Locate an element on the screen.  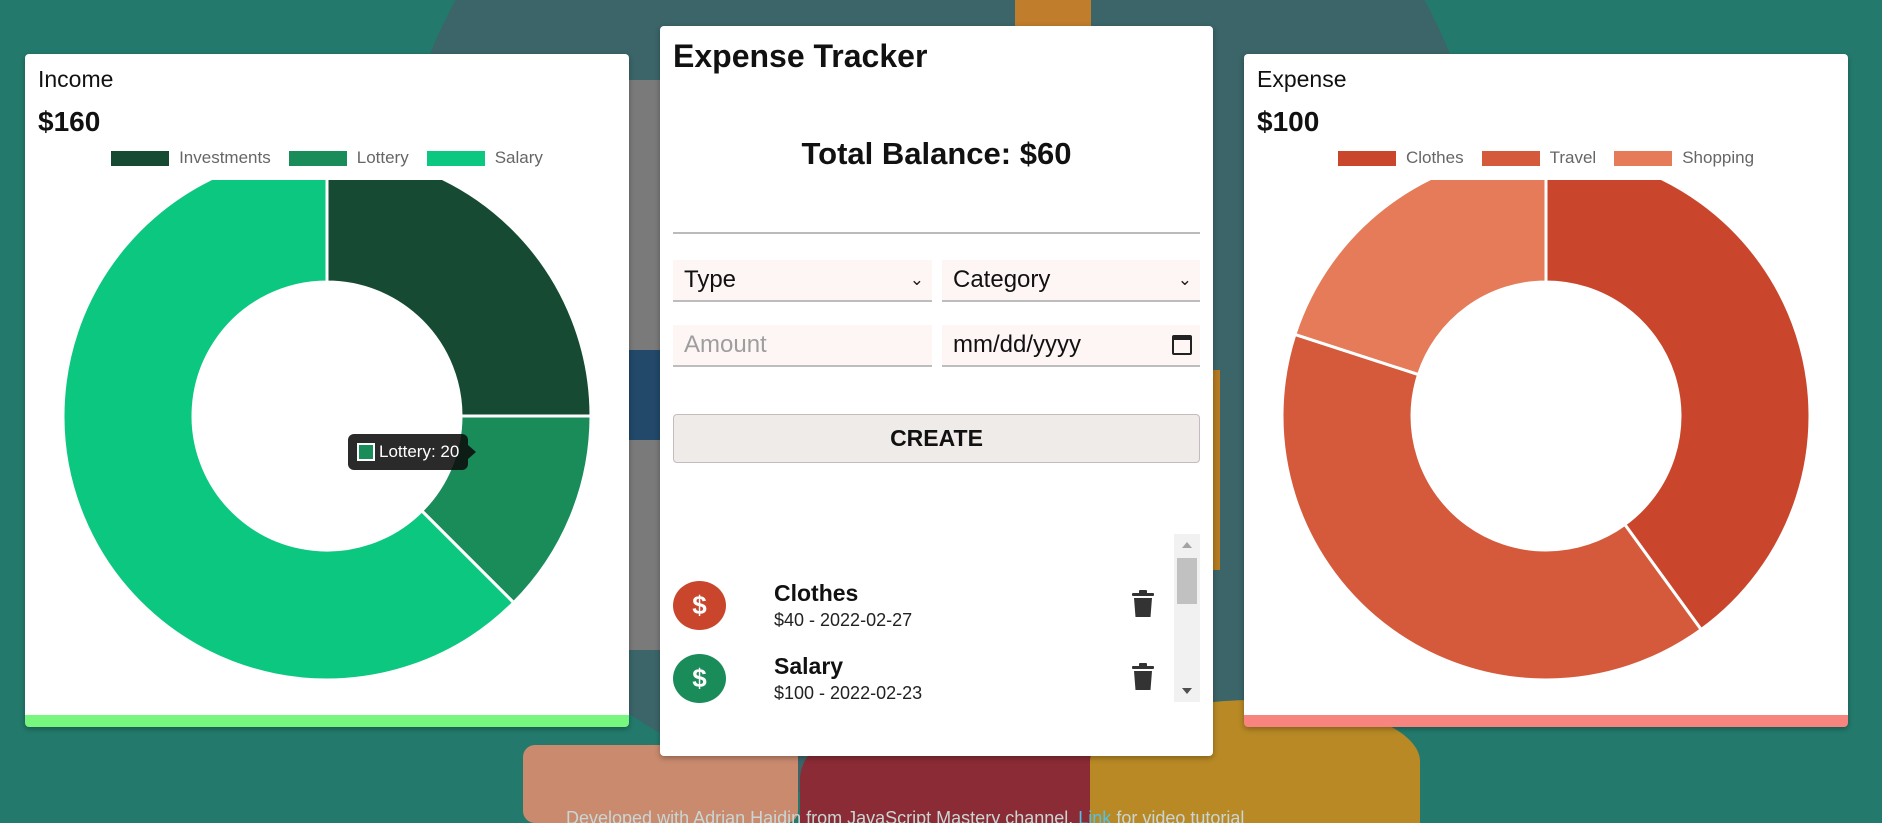
app-title: Expense Tracker is located at coordinates (800, 56).